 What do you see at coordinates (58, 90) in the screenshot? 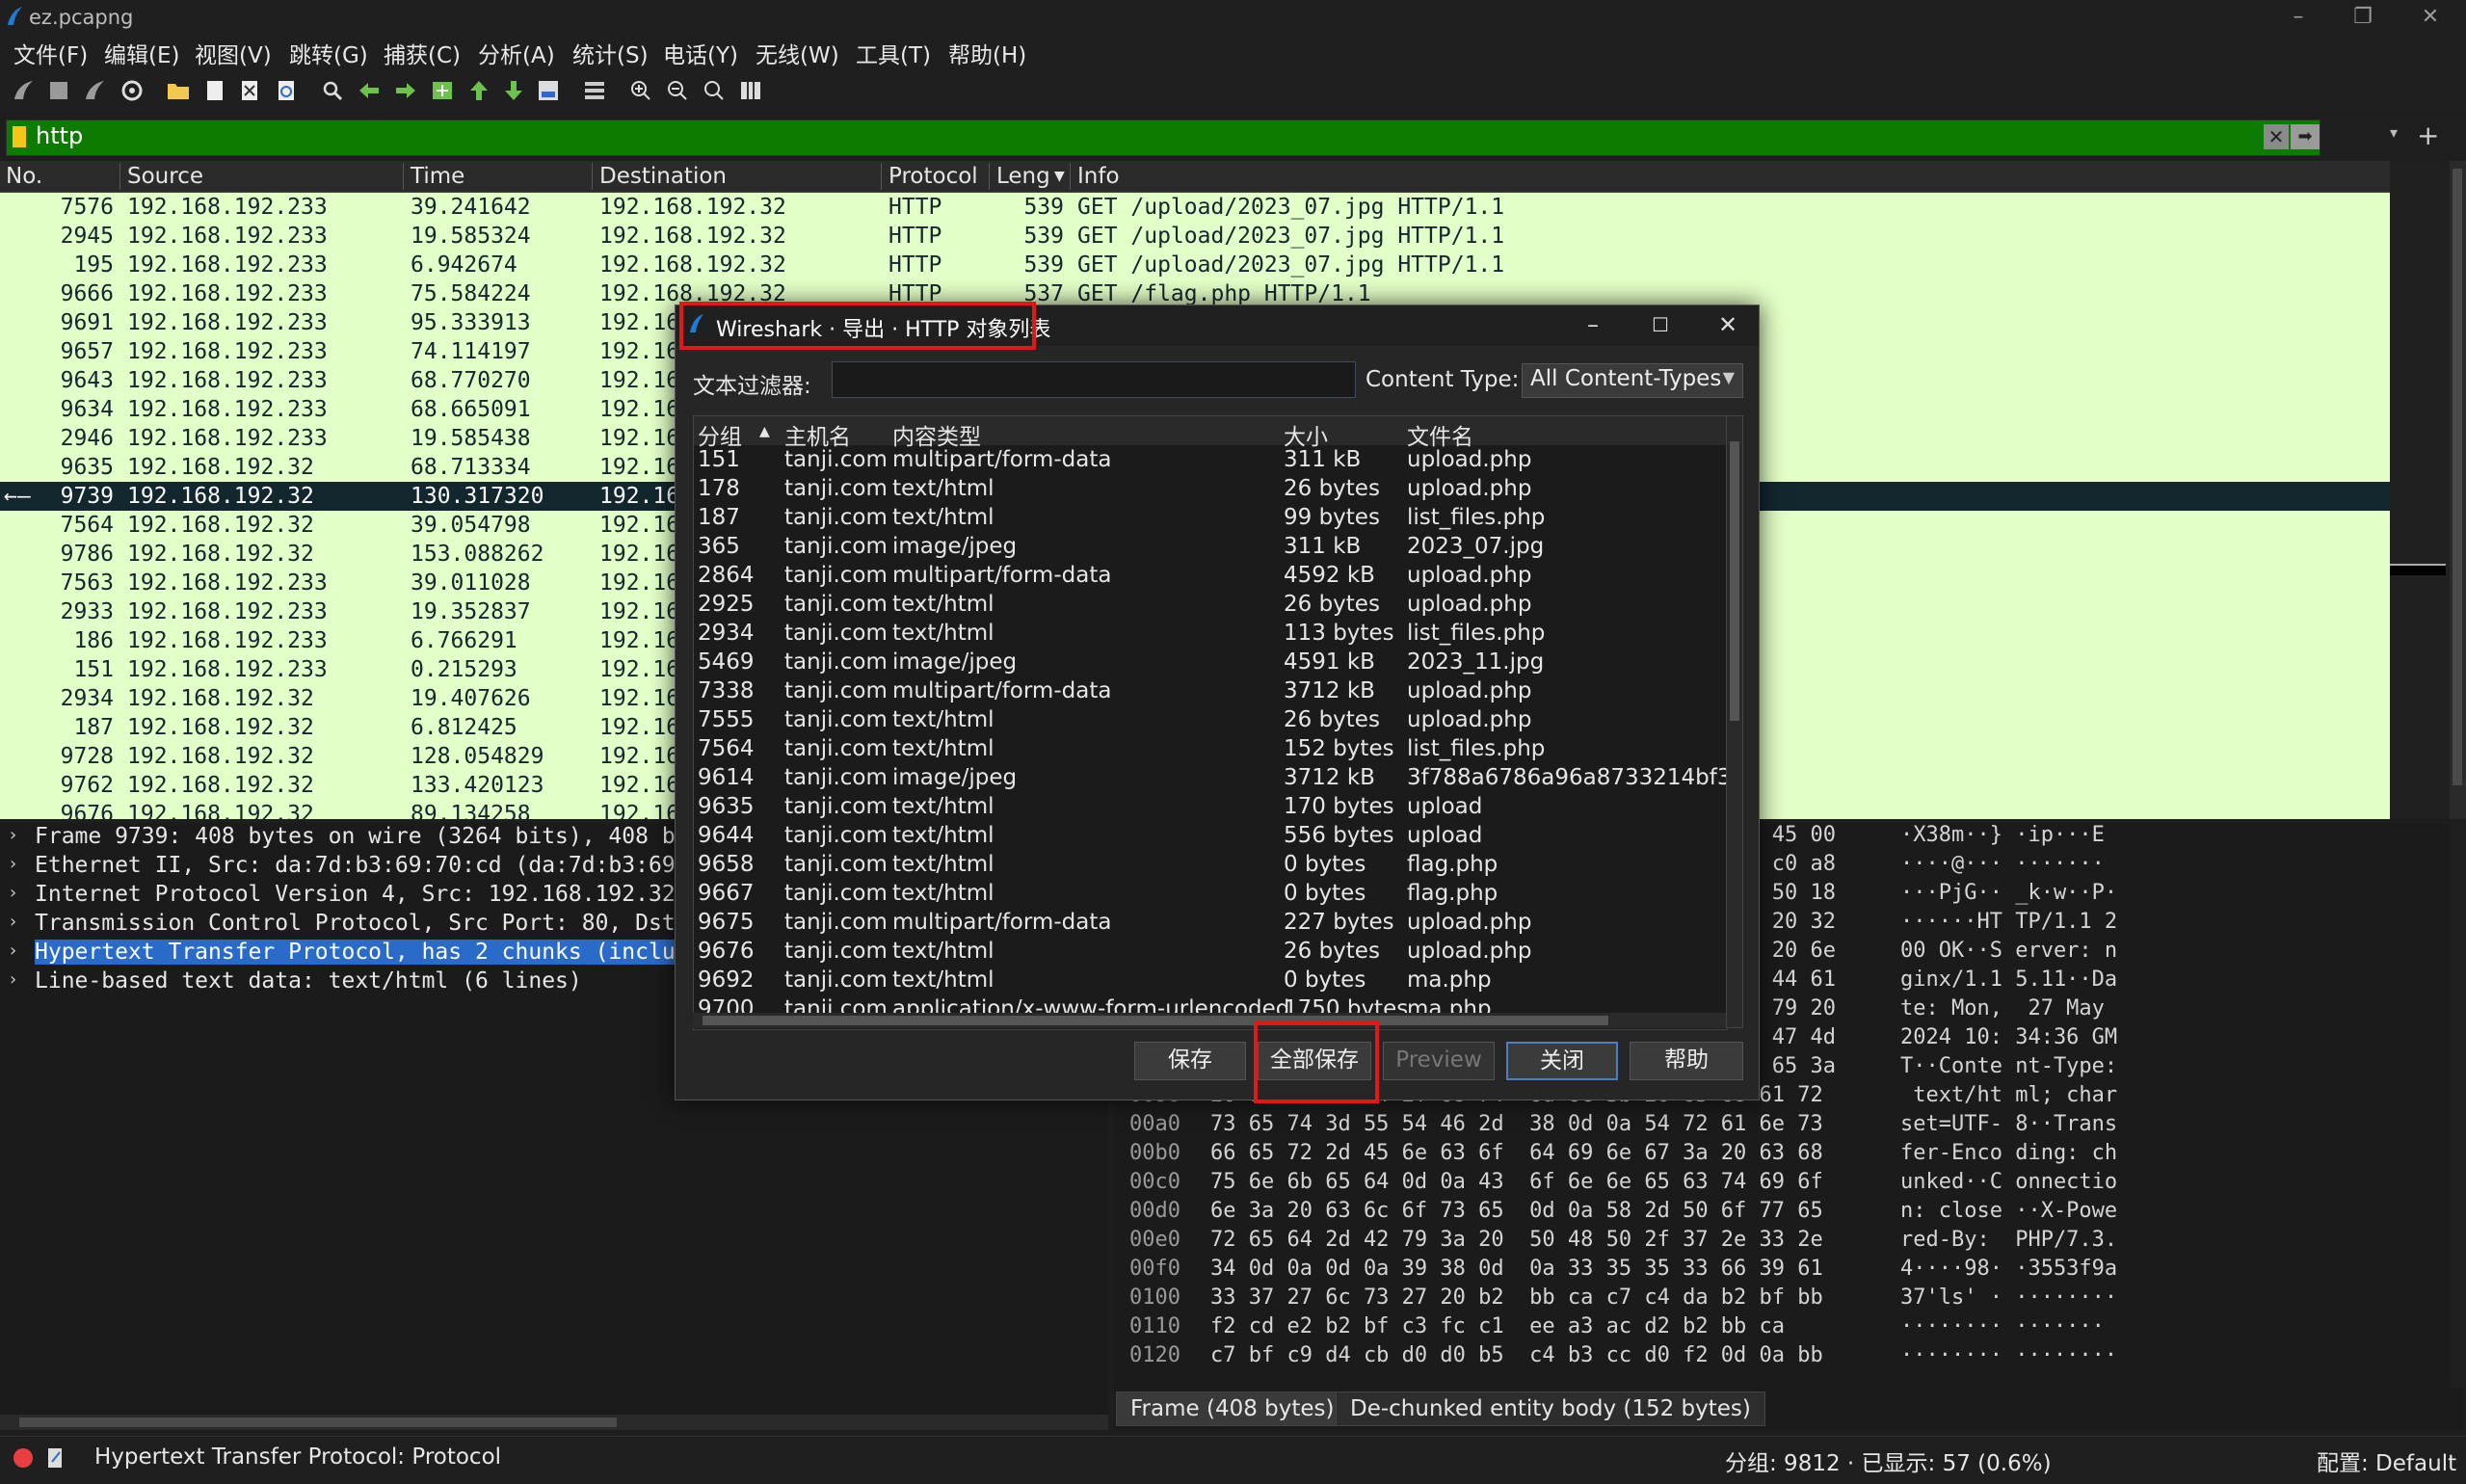
I see `stop-capture-icon` at bounding box center [58, 90].